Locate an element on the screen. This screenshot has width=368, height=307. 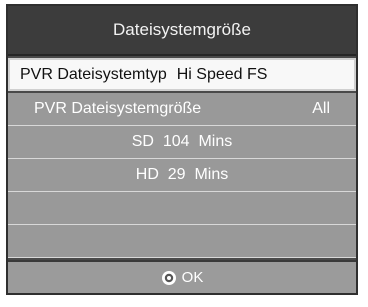
sd-minutes-value: 104 is located at coordinates (176, 141).